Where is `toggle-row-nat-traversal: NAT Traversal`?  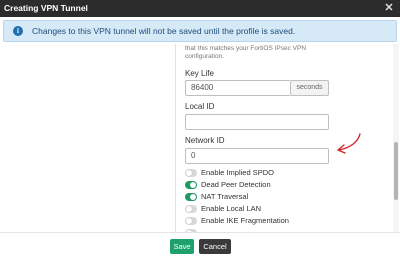 toggle-row-nat-traversal: NAT Traversal is located at coordinates (265, 197).